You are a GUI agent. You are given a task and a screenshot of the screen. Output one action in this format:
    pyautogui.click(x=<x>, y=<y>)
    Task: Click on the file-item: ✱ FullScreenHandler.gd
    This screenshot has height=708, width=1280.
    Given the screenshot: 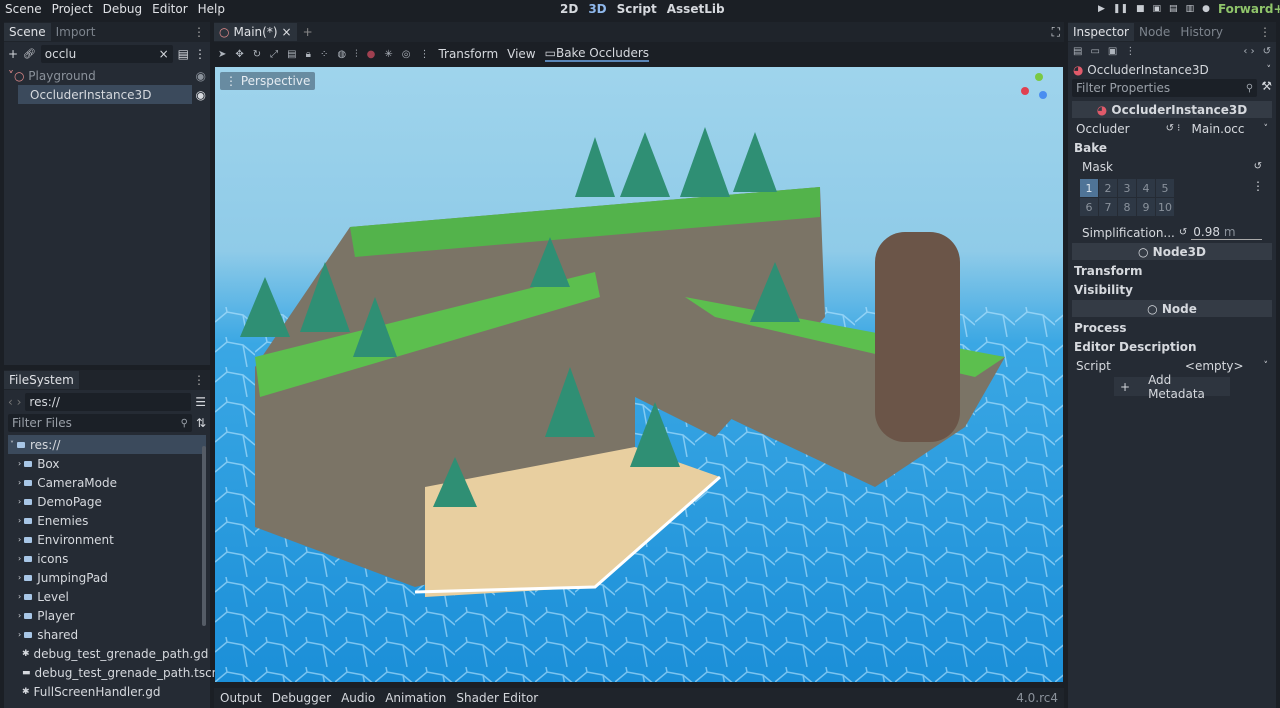 What is the action you would take?
    pyautogui.click(x=107, y=691)
    